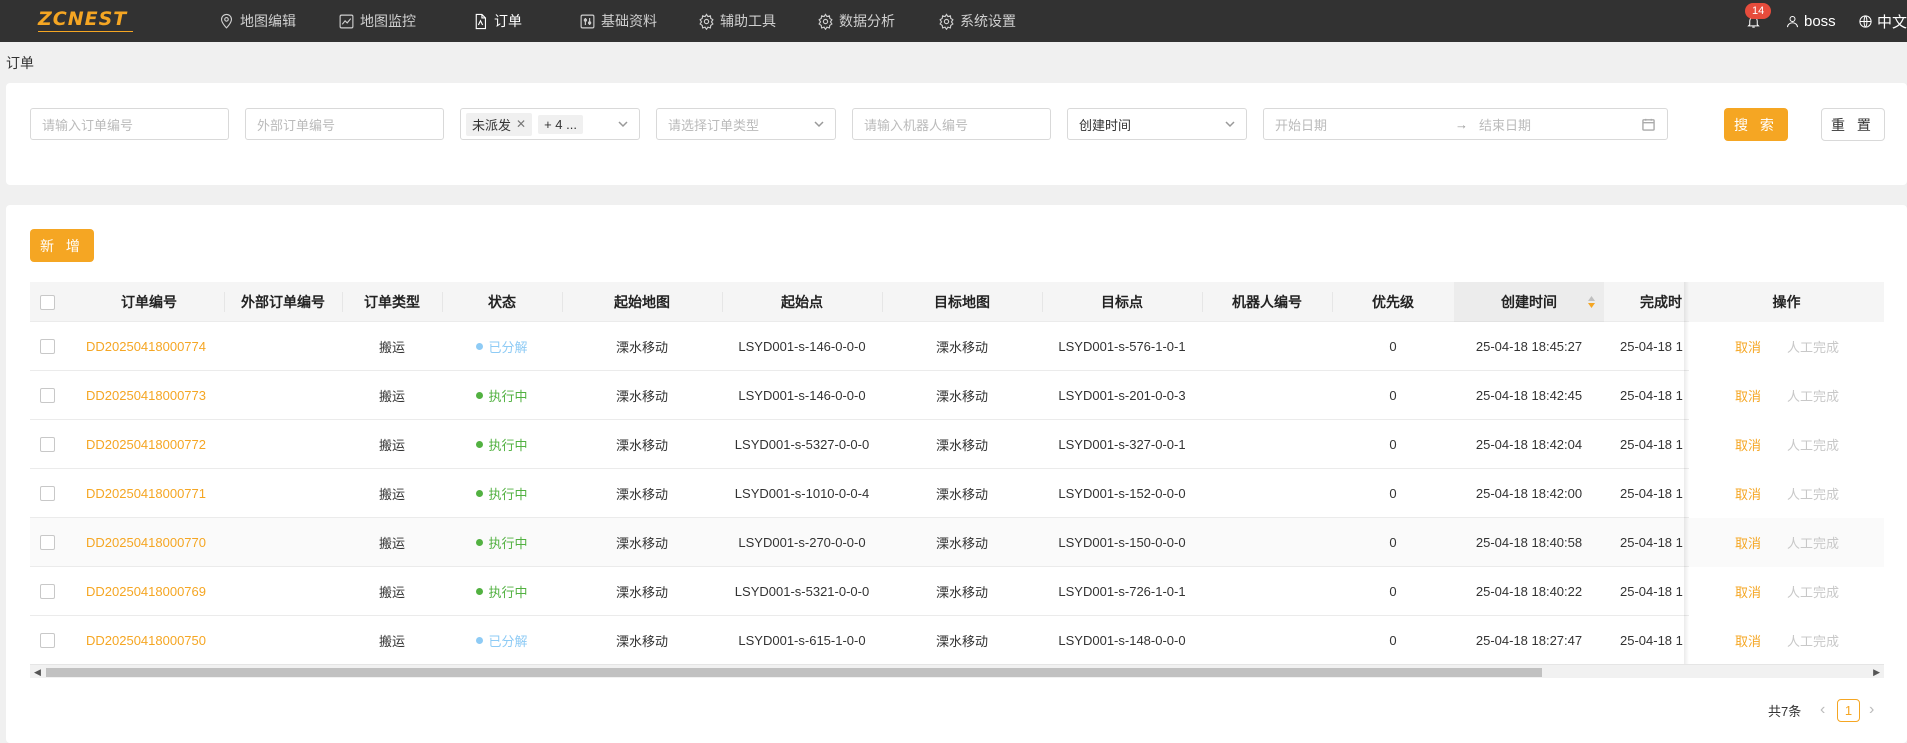 The image size is (1907, 743). Describe the element at coordinates (1529, 640) in the screenshot. I see `created-time-cell: 25-04-18 18:27:47` at that location.